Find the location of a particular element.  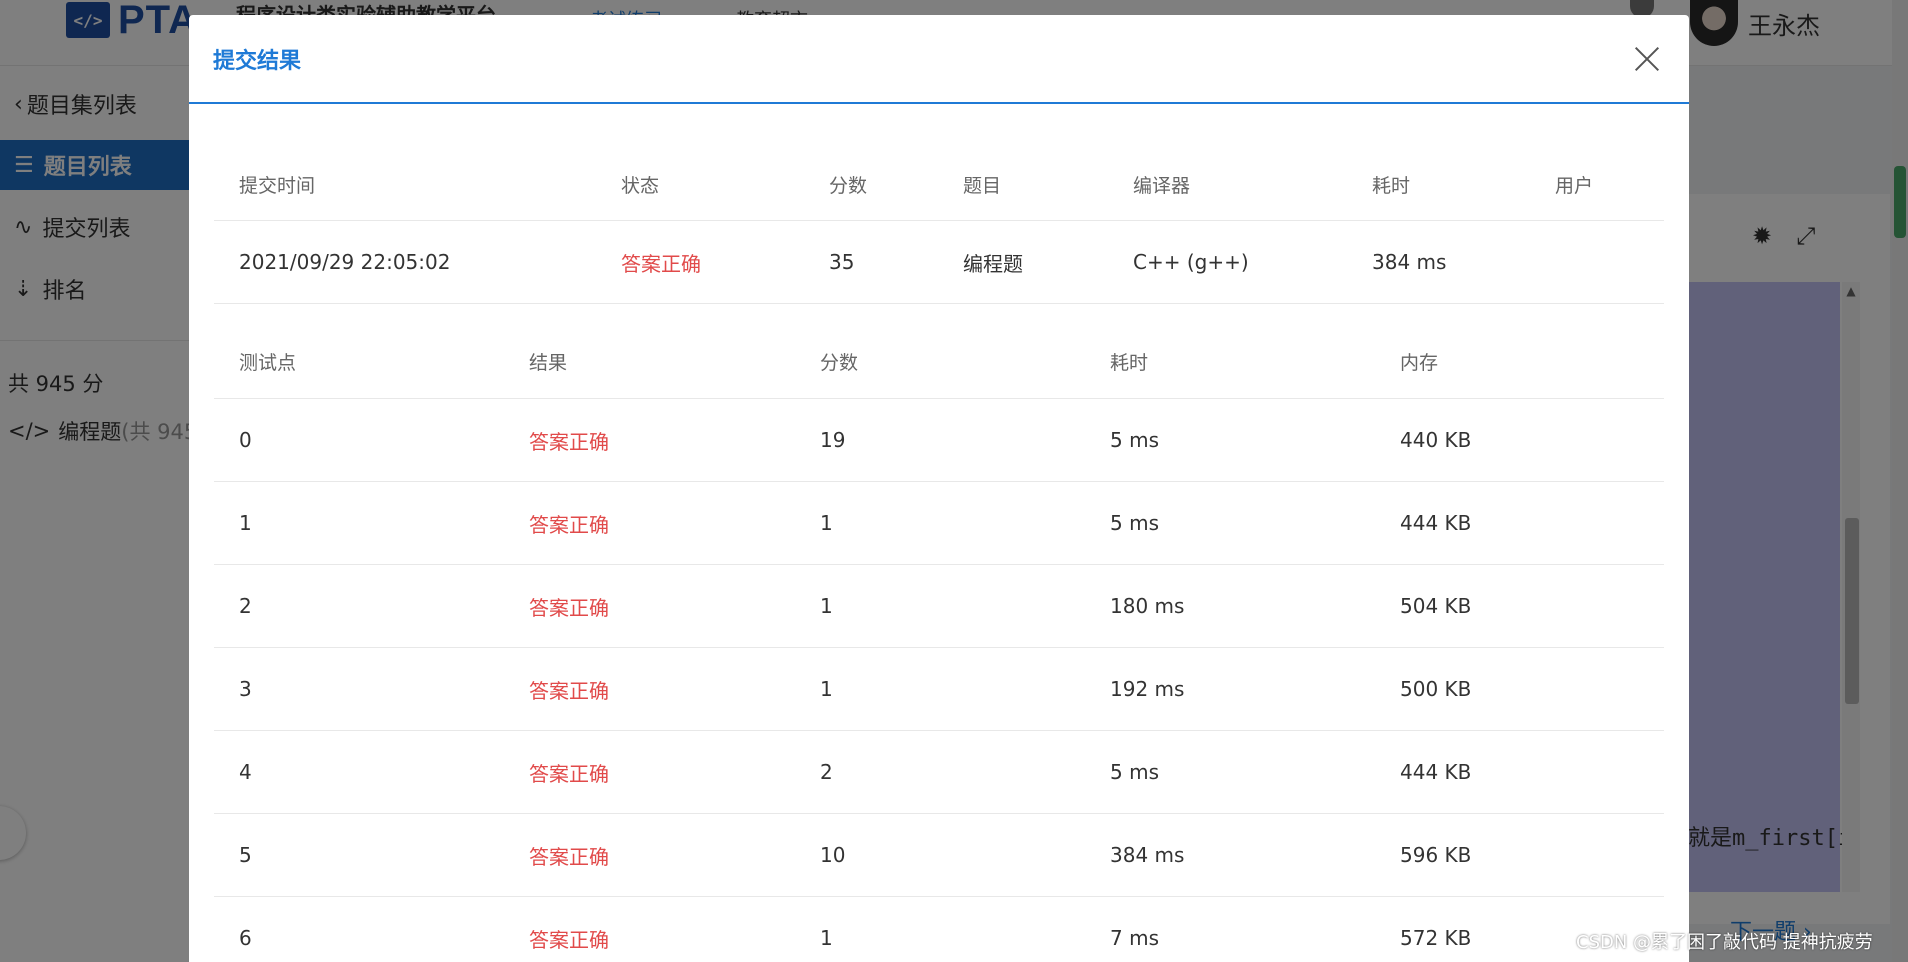

testcase-memory: 440 KB is located at coordinates (1436, 440).